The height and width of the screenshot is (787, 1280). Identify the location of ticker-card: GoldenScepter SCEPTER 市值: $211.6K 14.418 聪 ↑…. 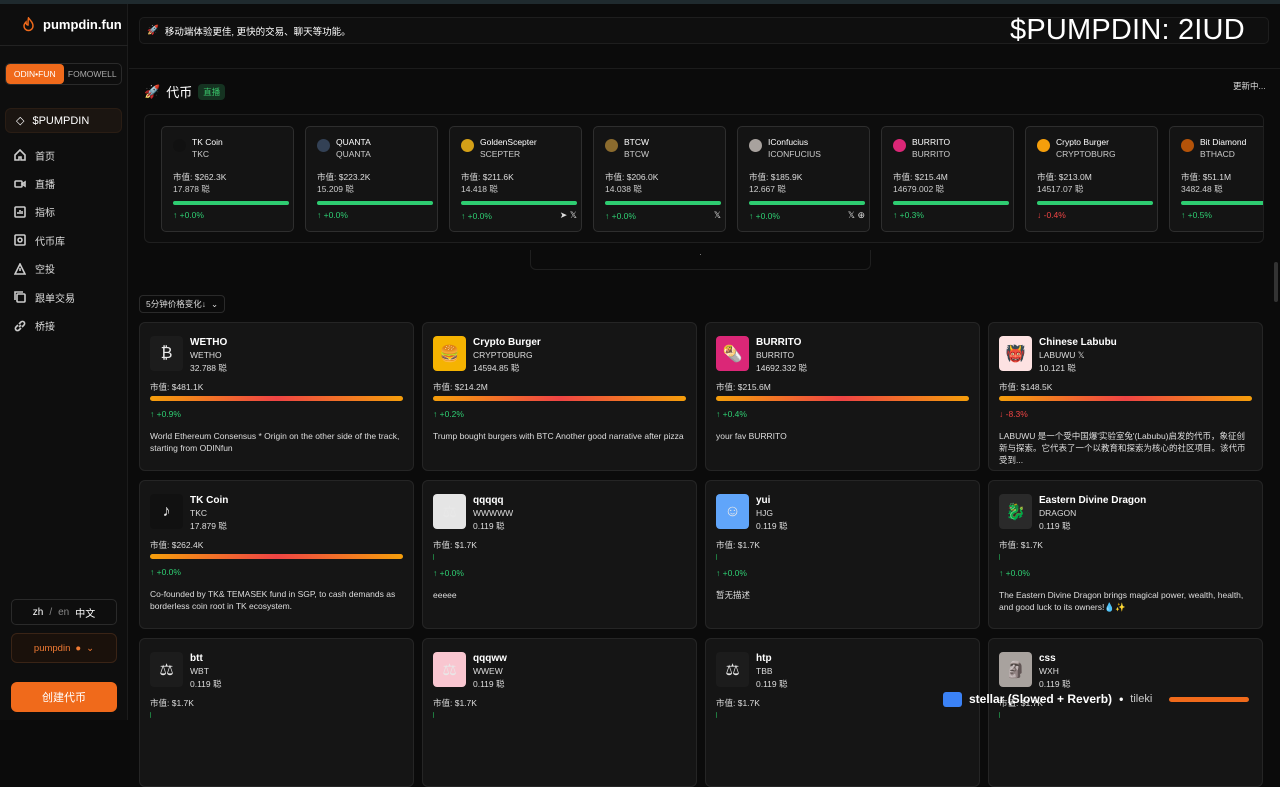
(515, 179).